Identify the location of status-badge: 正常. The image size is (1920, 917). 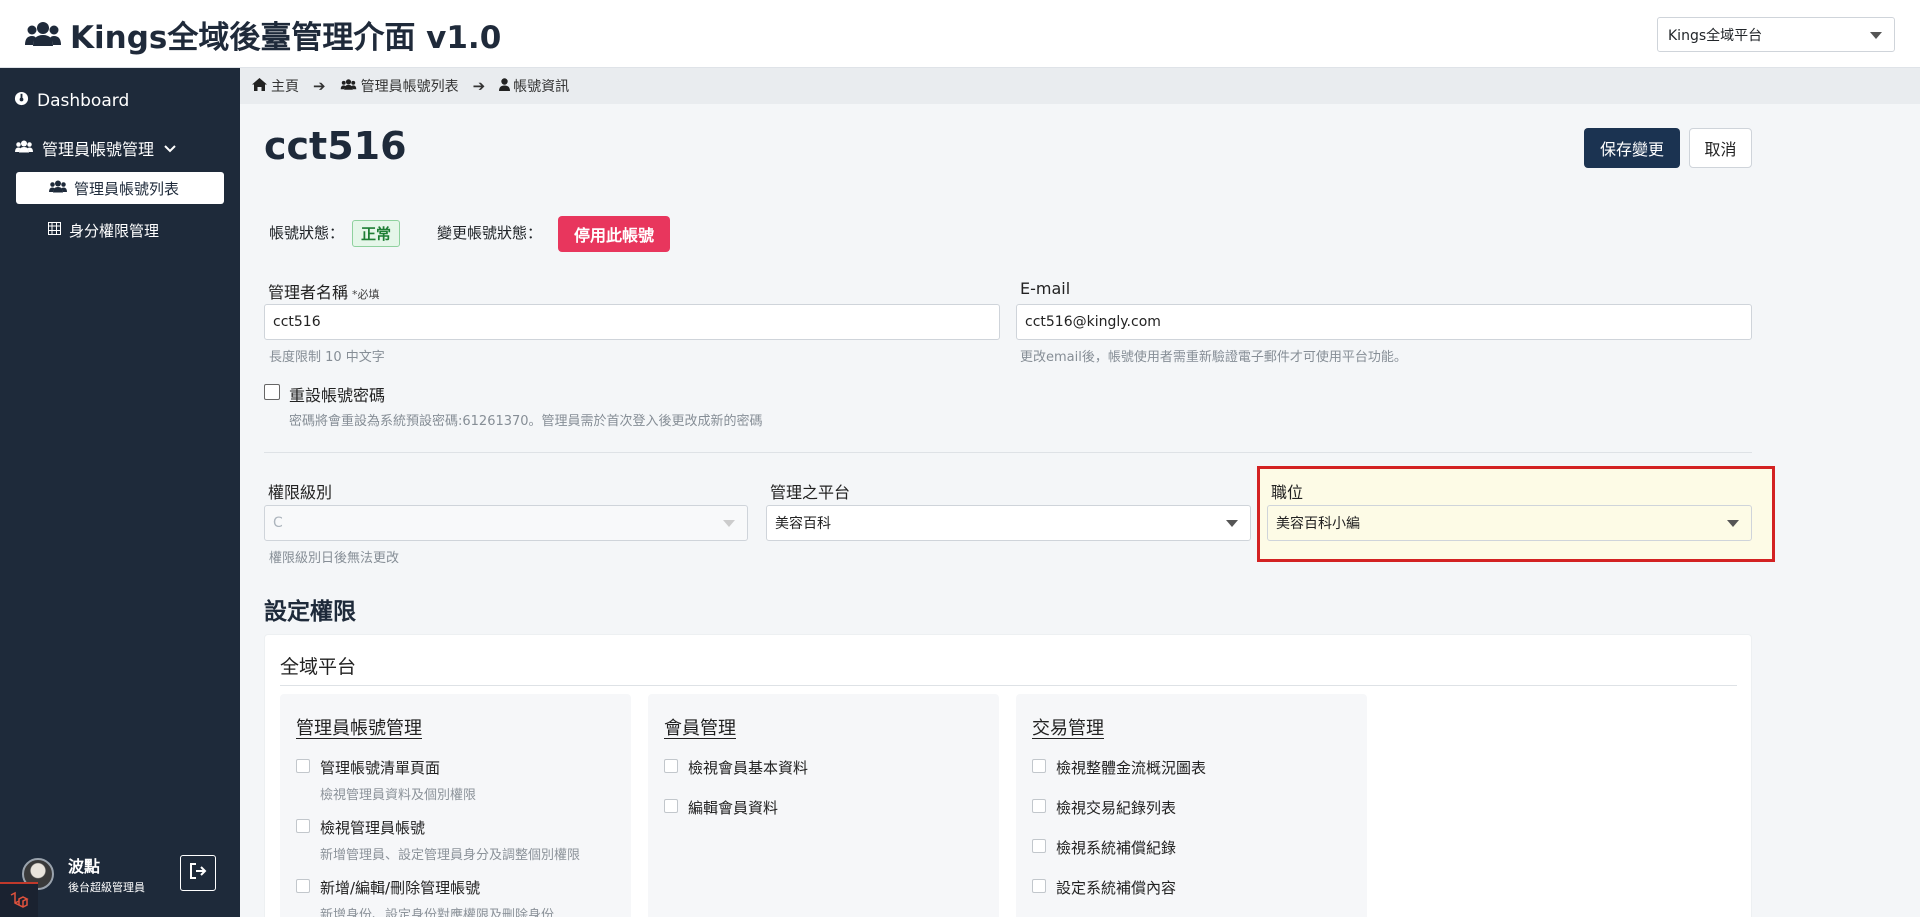
(376, 233).